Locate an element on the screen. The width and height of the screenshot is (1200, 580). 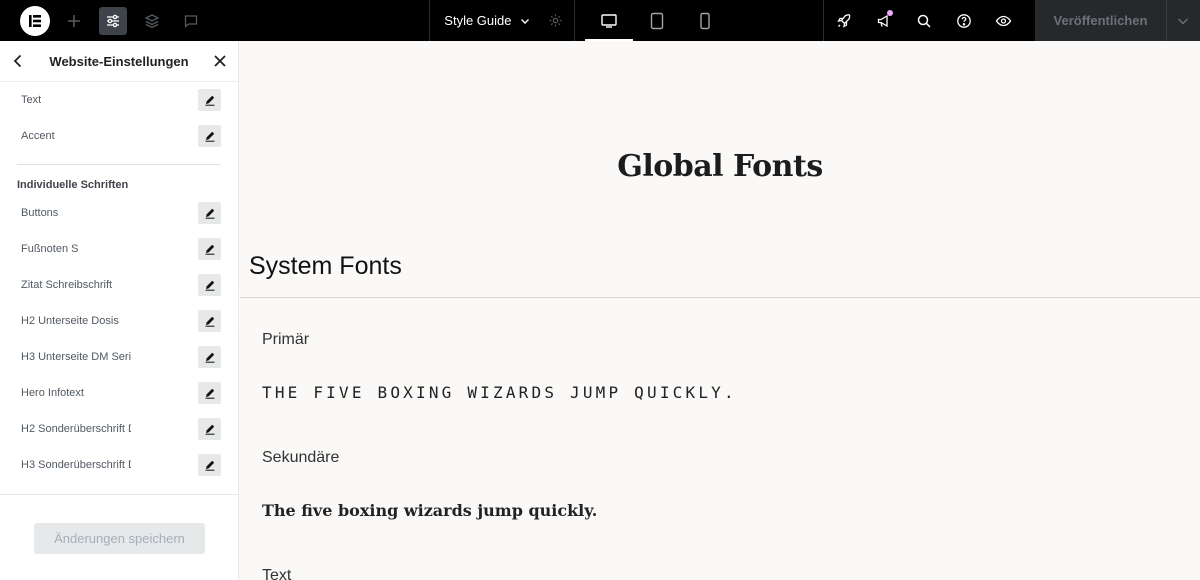
add-element-icon is located at coordinates (74, 21).